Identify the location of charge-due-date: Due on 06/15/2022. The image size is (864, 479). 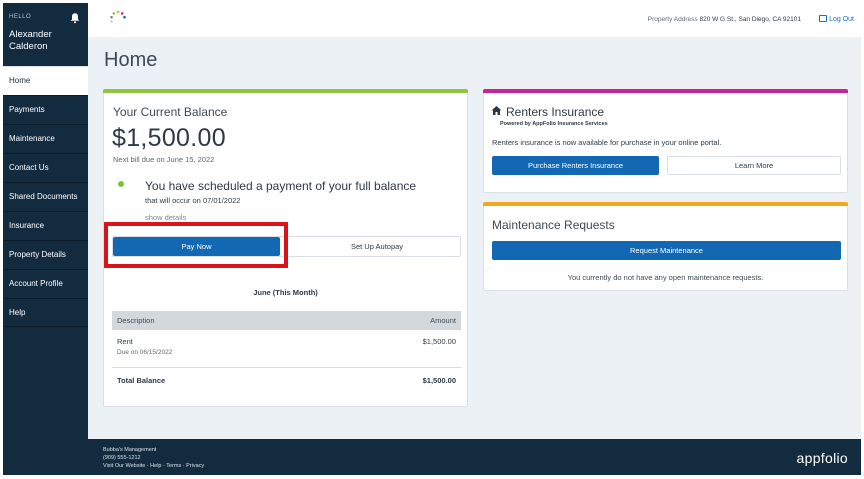
(145, 352).